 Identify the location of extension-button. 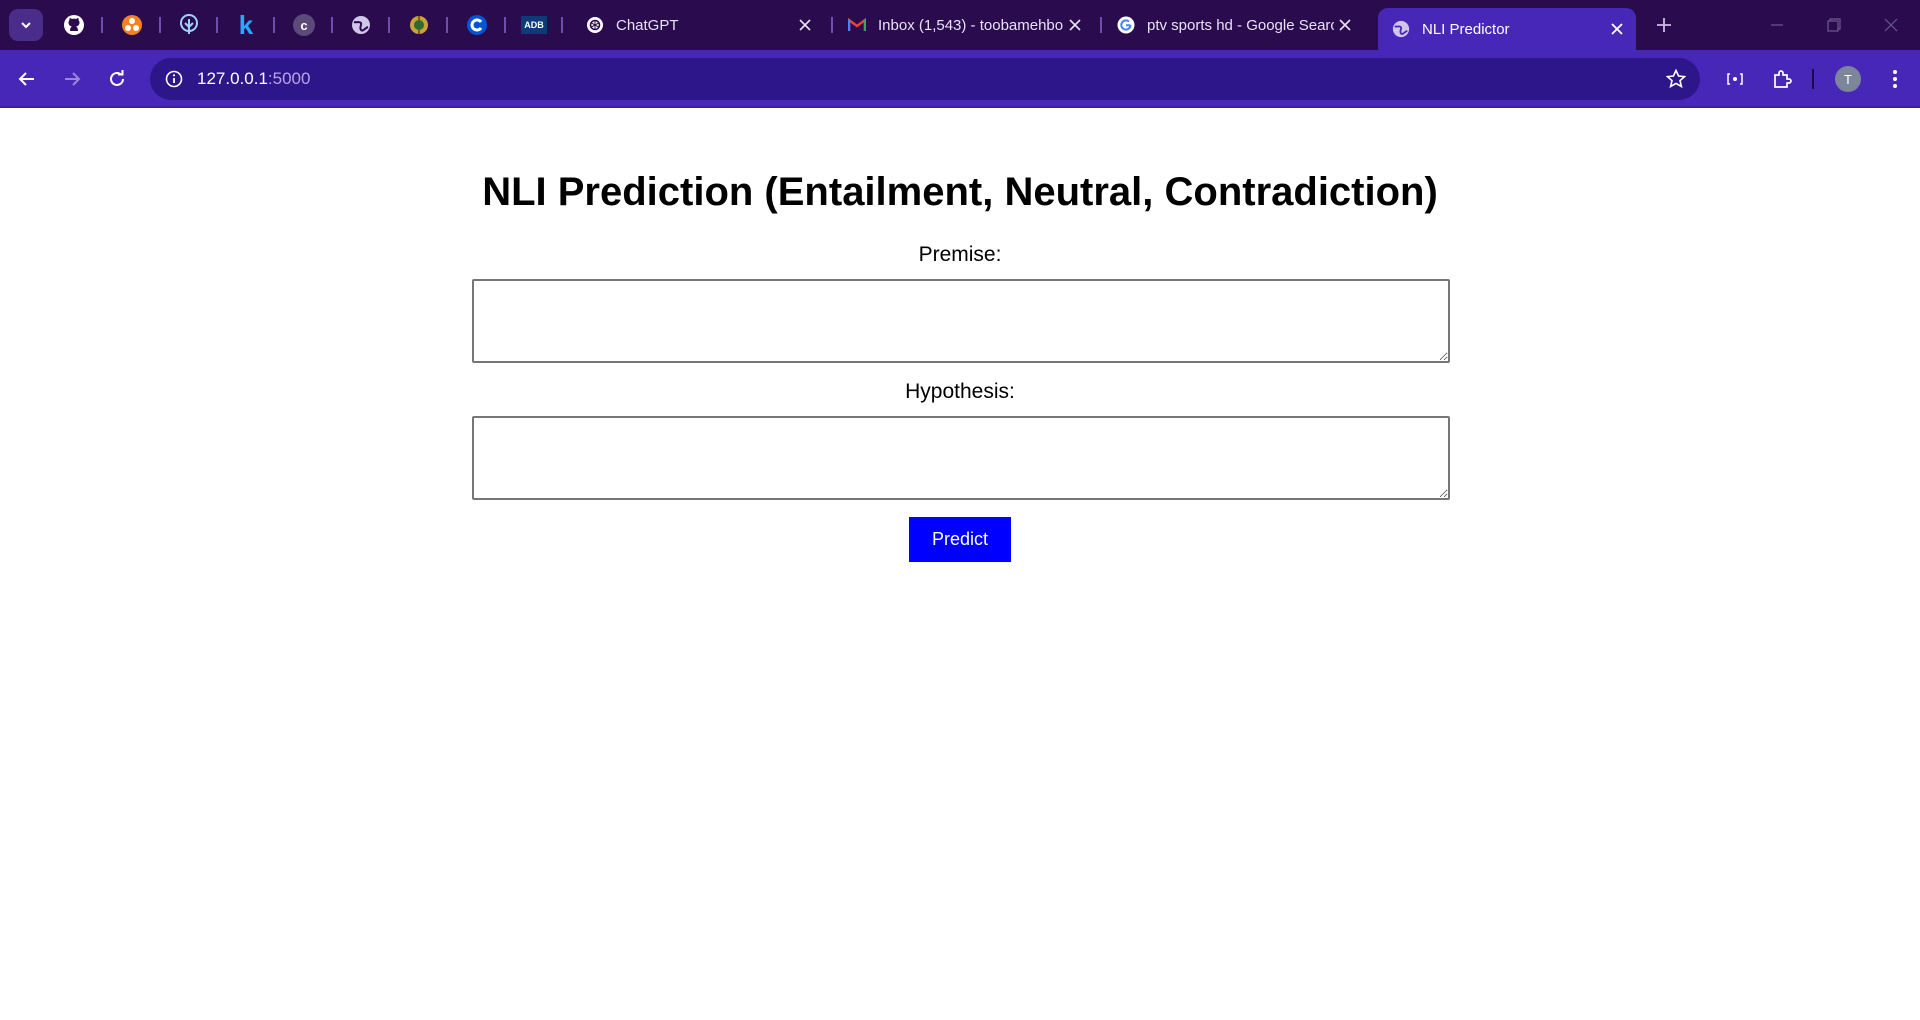
(1735, 79).